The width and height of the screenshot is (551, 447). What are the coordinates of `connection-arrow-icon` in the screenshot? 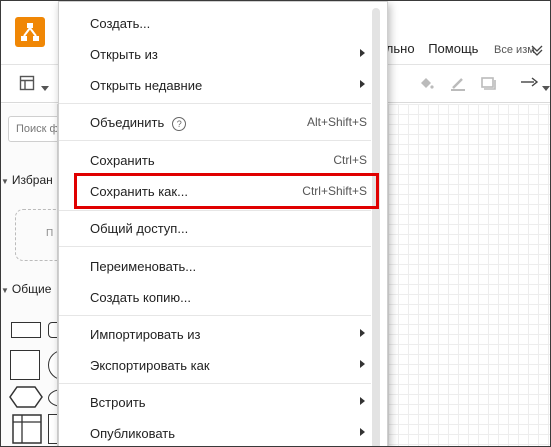 It's located at (530, 84).